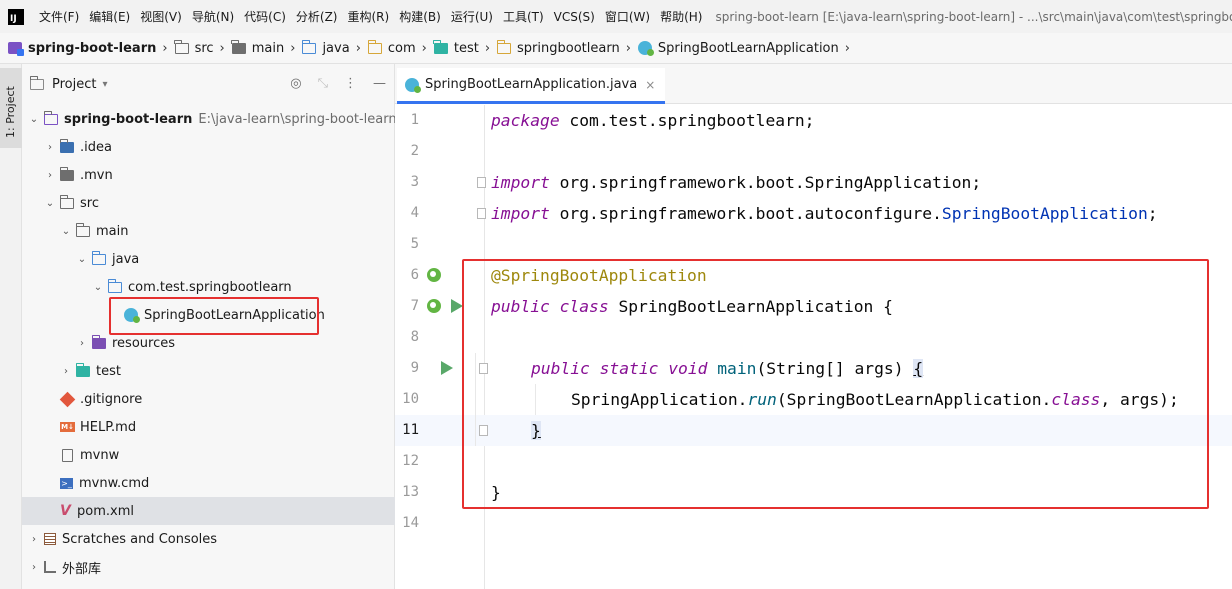 The image size is (1232, 589). I want to click on tree-item-mvn: › .mvn, so click(208, 175).